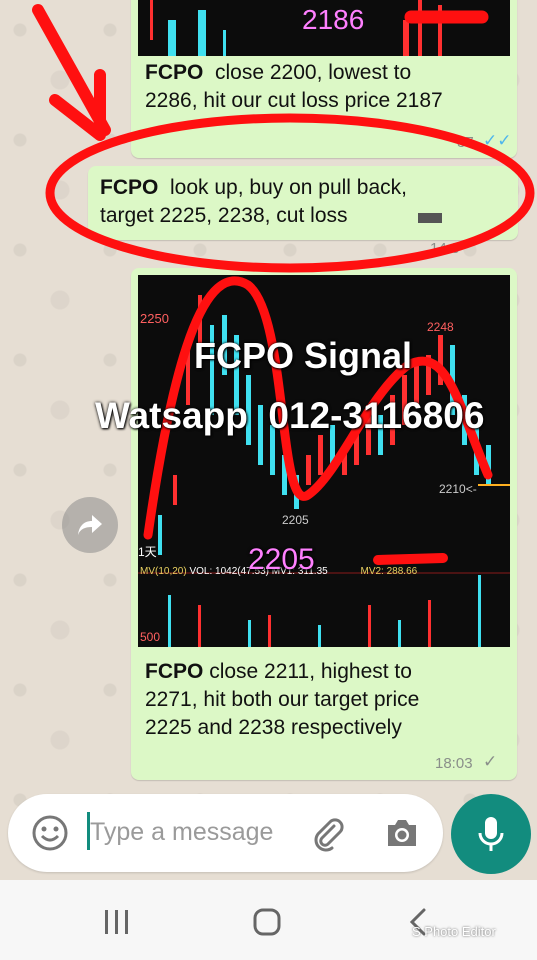 The image size is (537, 960). I want to click on emoji-icon, so click(50, 833).